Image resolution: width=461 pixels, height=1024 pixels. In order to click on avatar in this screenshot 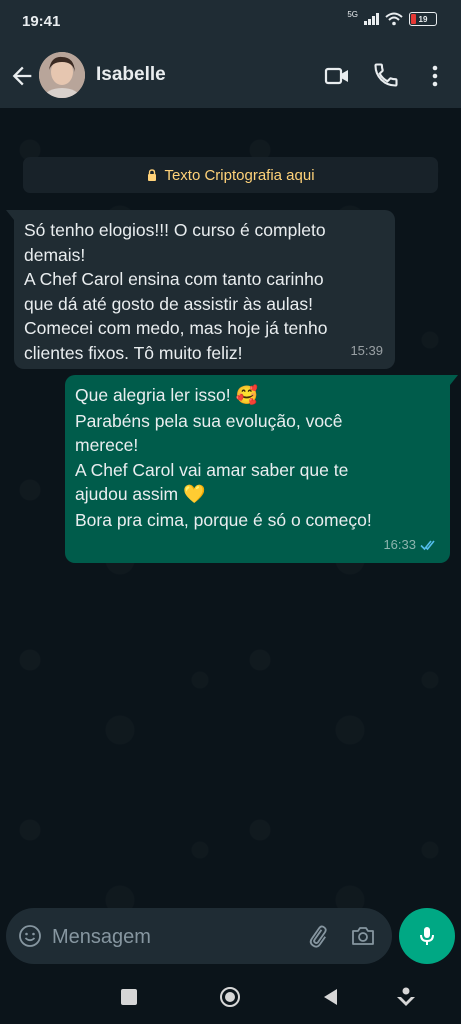, I will do `click(62, 75)`.